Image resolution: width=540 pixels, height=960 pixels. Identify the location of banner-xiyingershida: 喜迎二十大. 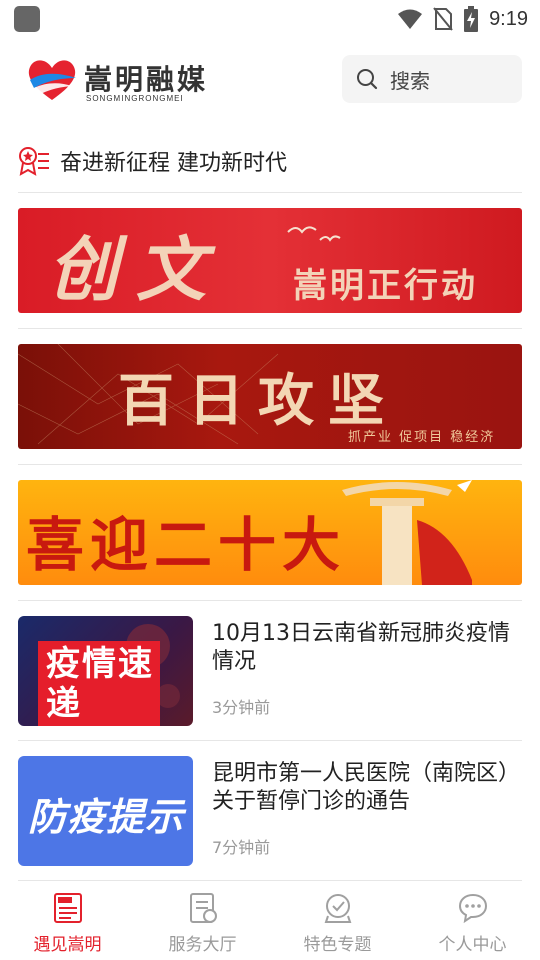
(270, 532).